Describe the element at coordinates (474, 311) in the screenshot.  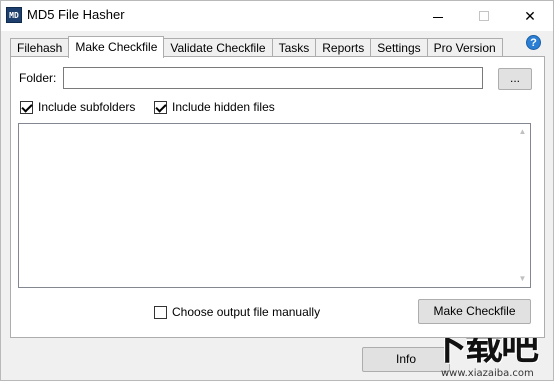
I see `make-checkfile-button: Make Checkfile` at that location.